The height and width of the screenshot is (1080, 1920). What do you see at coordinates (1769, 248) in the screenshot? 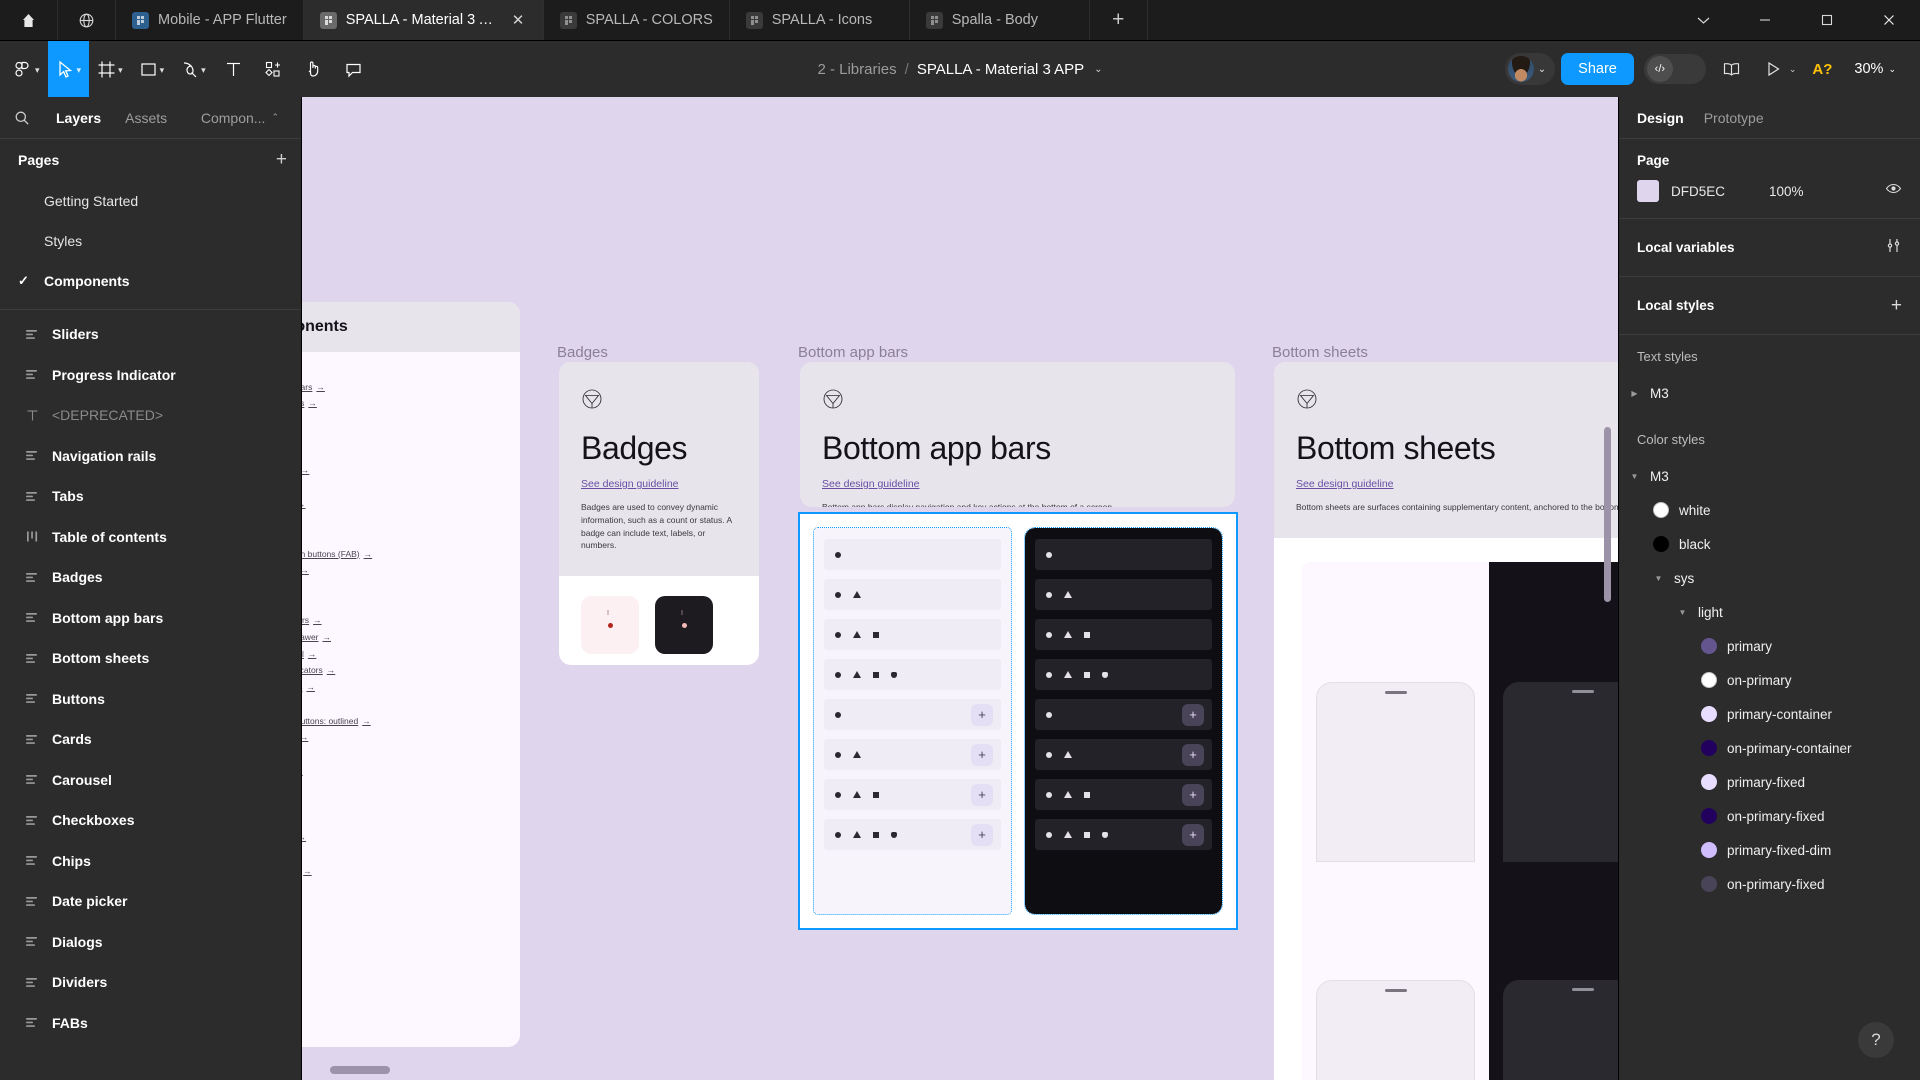
I see `local-variables-row: Local variables` at bounding box center [1769, 248].